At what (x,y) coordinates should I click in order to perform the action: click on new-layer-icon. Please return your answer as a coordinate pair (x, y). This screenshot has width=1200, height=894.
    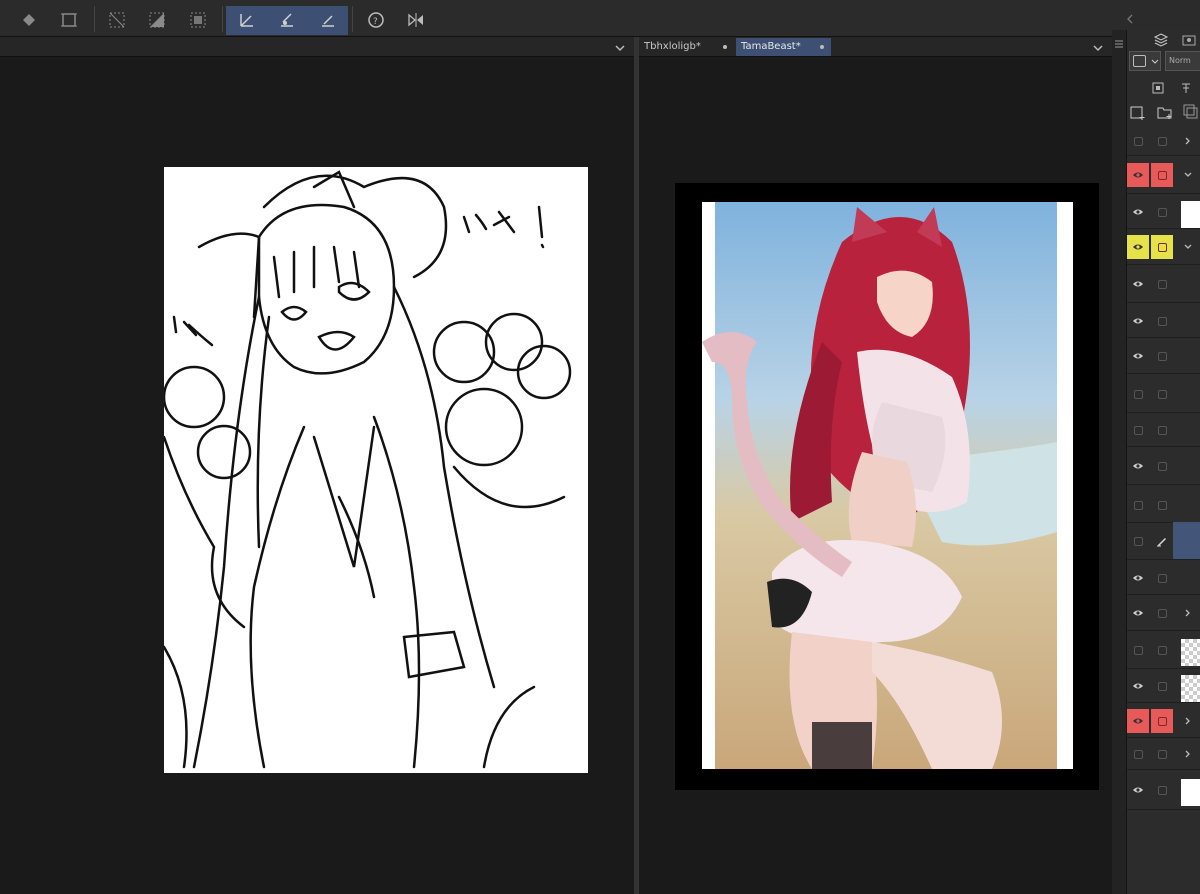
    Looking at the image, I should click on (1138, 114).